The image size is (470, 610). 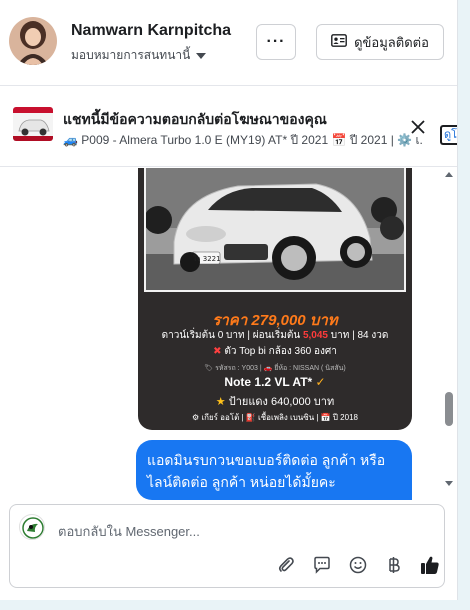 I want to click on composer-toolbar, so click(x=358, y=565).